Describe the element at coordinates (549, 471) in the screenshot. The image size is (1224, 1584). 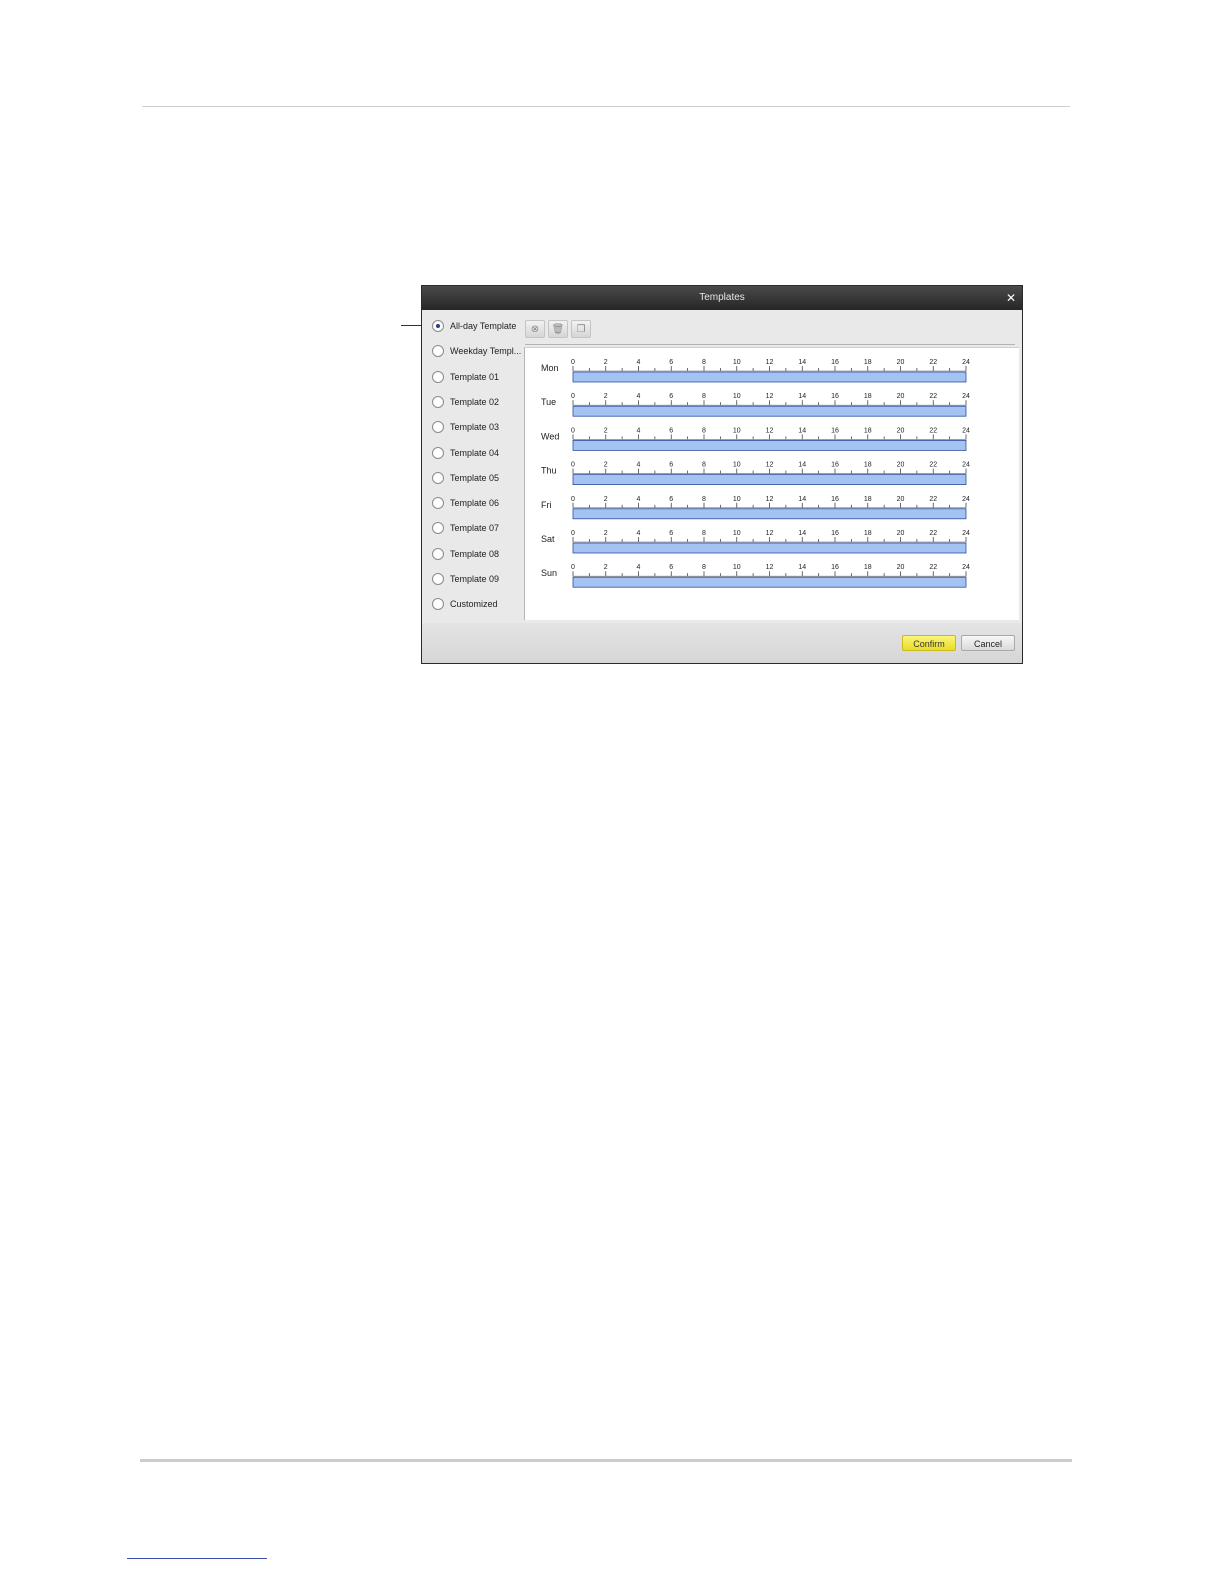
I see `day-label: Thu` at that location.